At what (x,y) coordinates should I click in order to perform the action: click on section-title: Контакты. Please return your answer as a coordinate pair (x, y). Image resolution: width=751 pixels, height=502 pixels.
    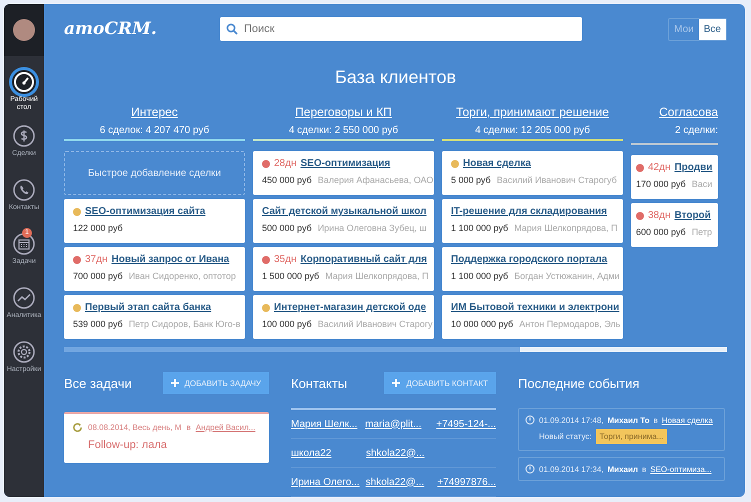
    Looking at the image, I should click on (319, 383).